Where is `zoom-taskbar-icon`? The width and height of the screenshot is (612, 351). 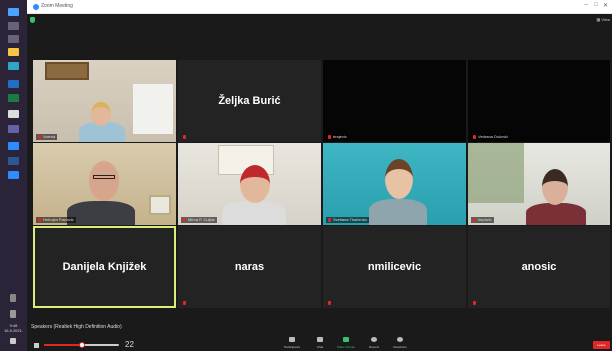 zoom-taskbar-icon is located at coordinates (13, 175).